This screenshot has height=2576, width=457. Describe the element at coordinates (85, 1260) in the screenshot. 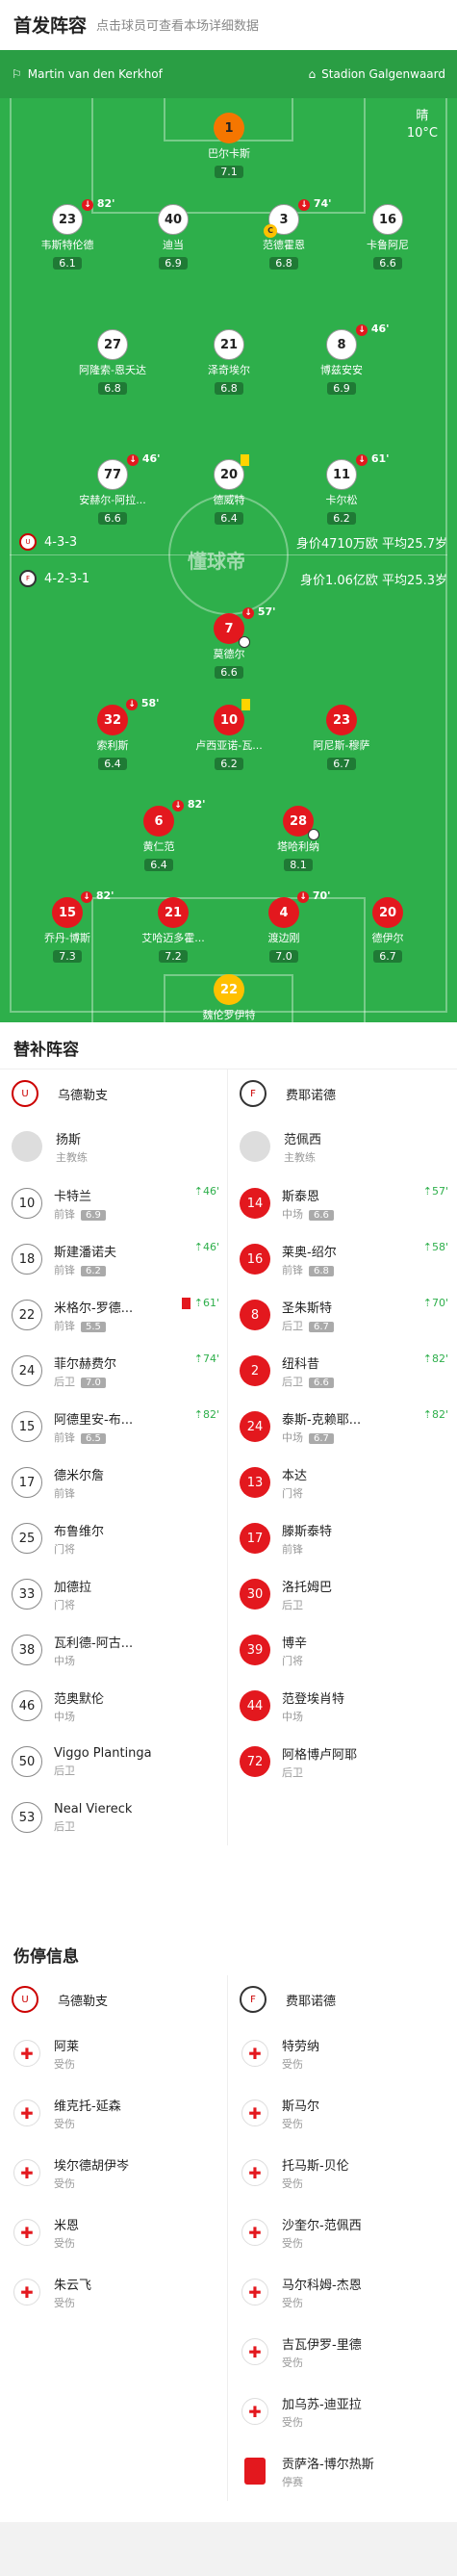

I see `player-info: 斯建潘诺夫 前锋 6.2` at that location.